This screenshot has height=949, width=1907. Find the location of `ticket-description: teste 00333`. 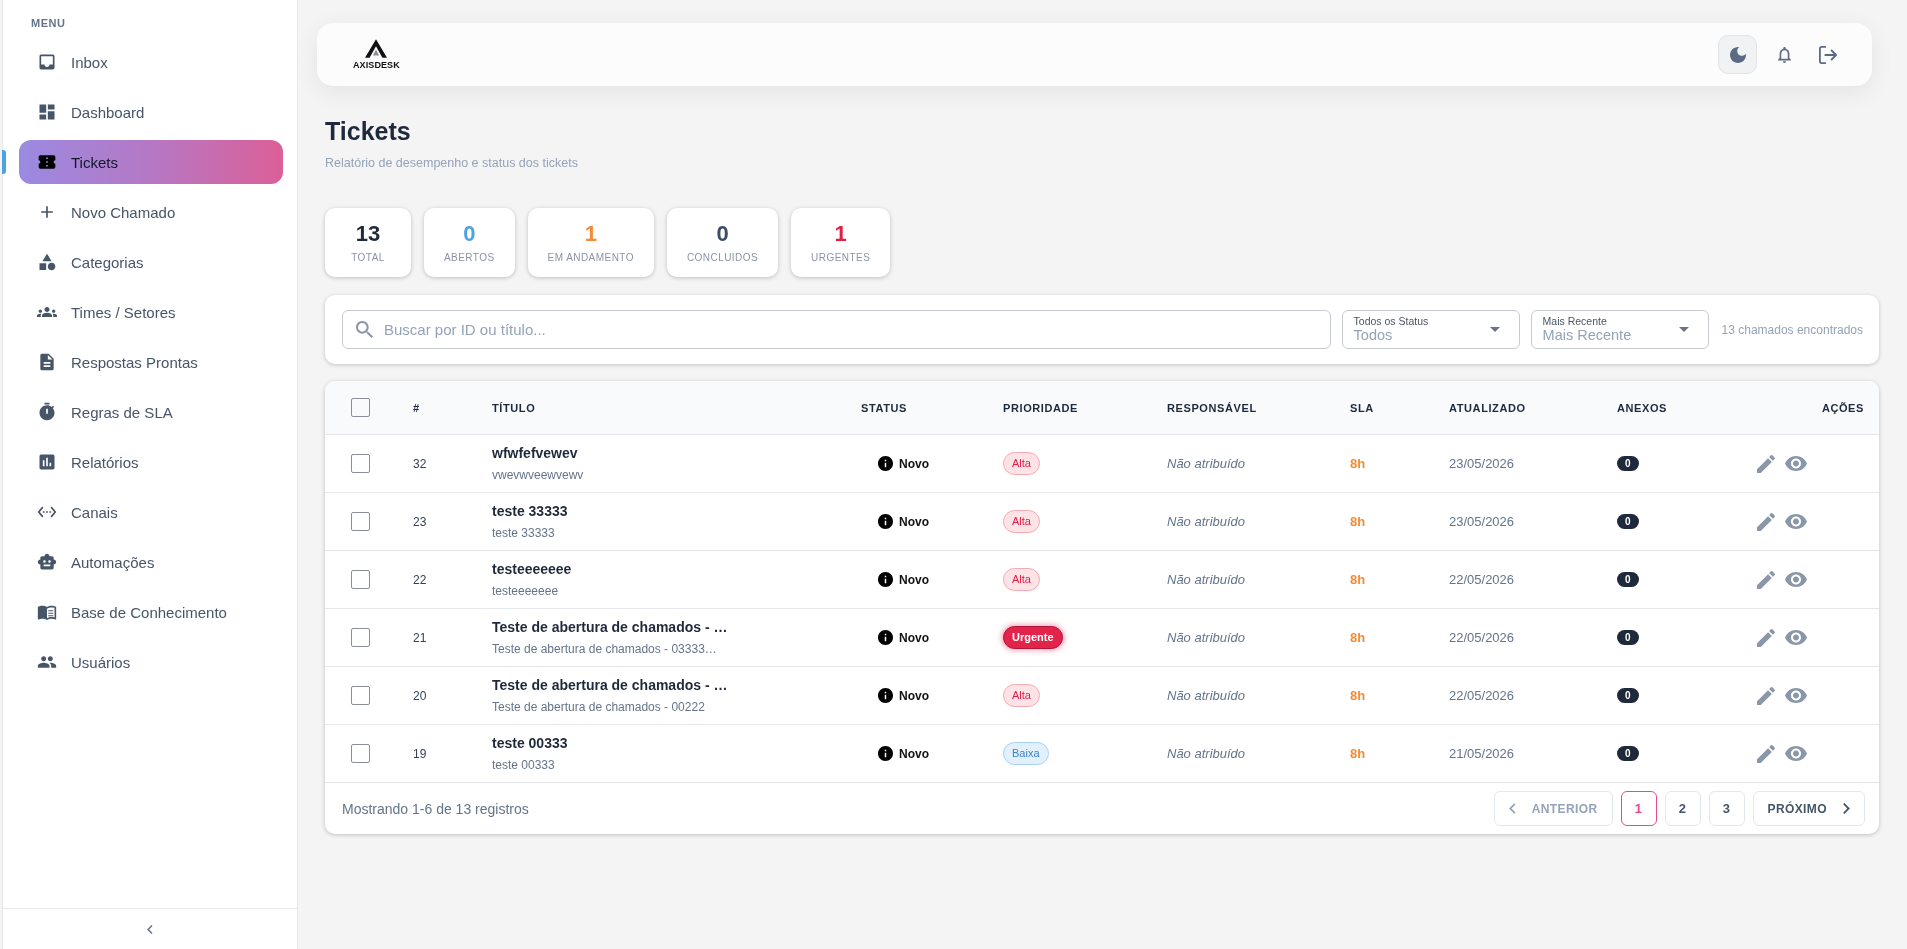

ticket-description: teste 00333 is located at coordinates (523, 765).